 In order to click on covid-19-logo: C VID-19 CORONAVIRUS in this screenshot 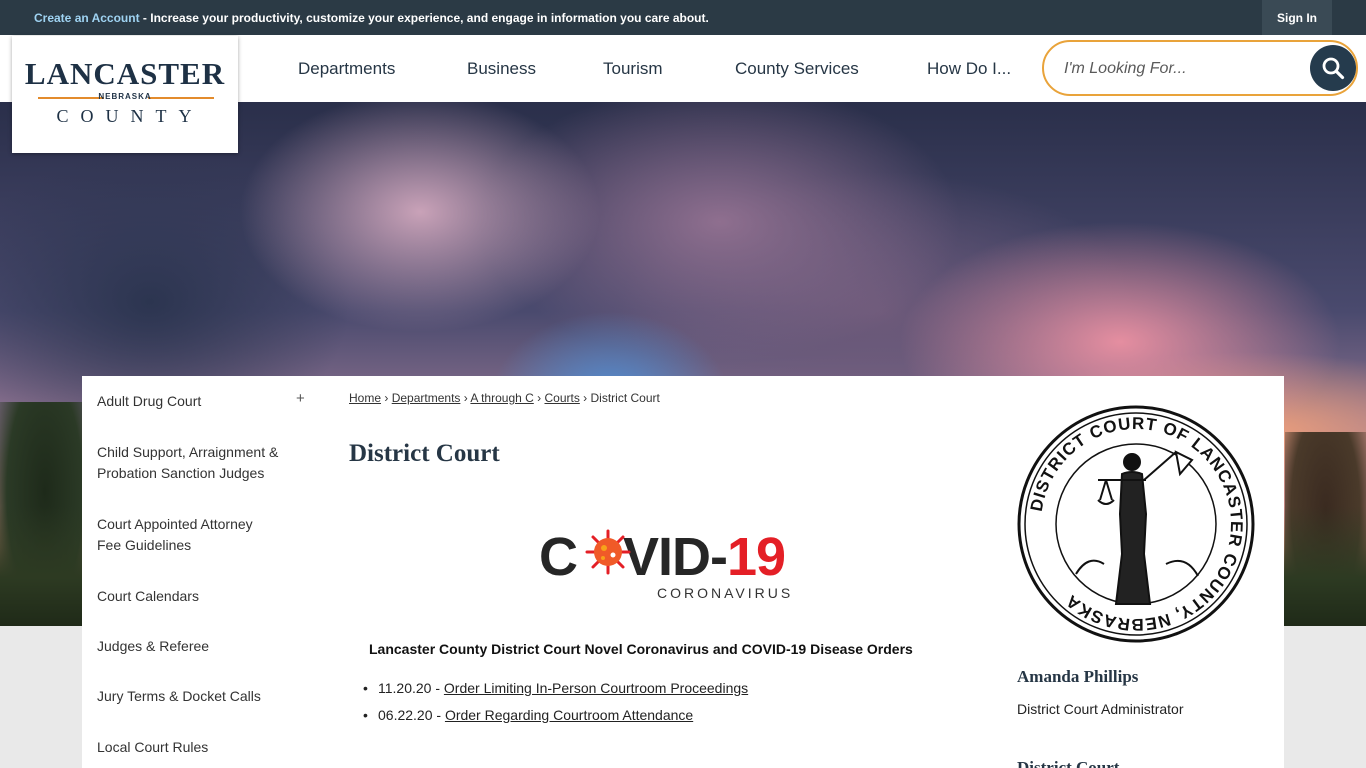, I will do `click(684, 566)`.